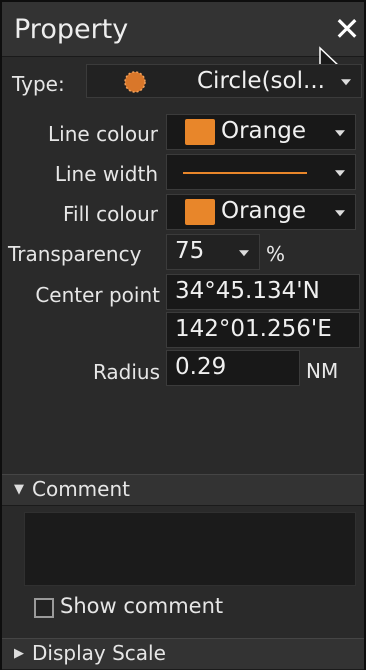  Describe the element at coordinates (135, 82) in the screenshot. I see `circle-solid-icon` at that location.